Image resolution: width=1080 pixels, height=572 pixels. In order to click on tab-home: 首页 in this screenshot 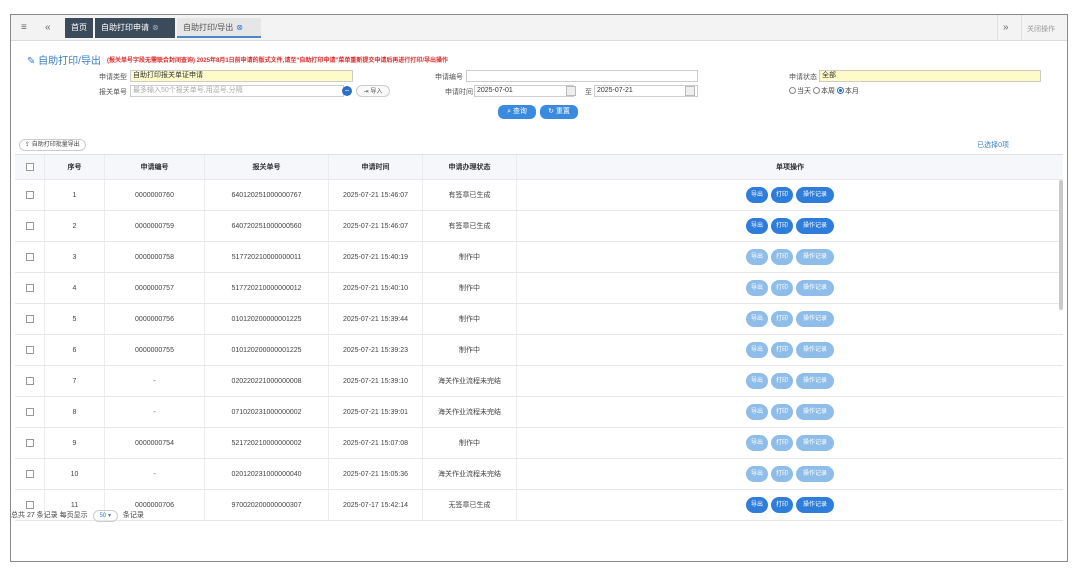, I will do `click(79, 28)`.